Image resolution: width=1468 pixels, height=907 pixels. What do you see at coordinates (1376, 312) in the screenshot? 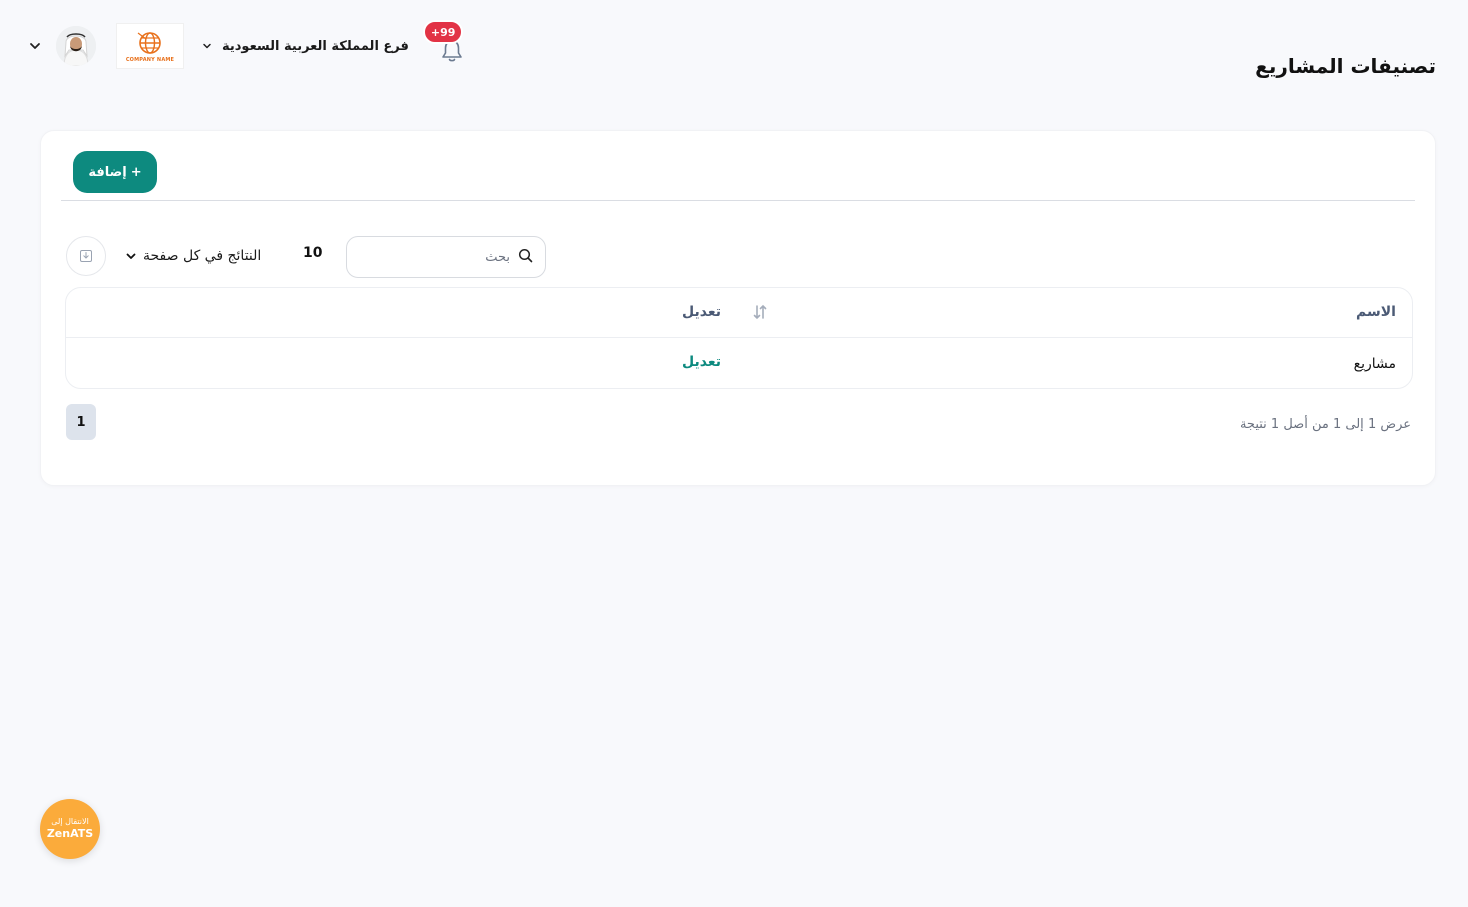
I see `column-header-name: الاسم` at bounding box center [1376, 312].